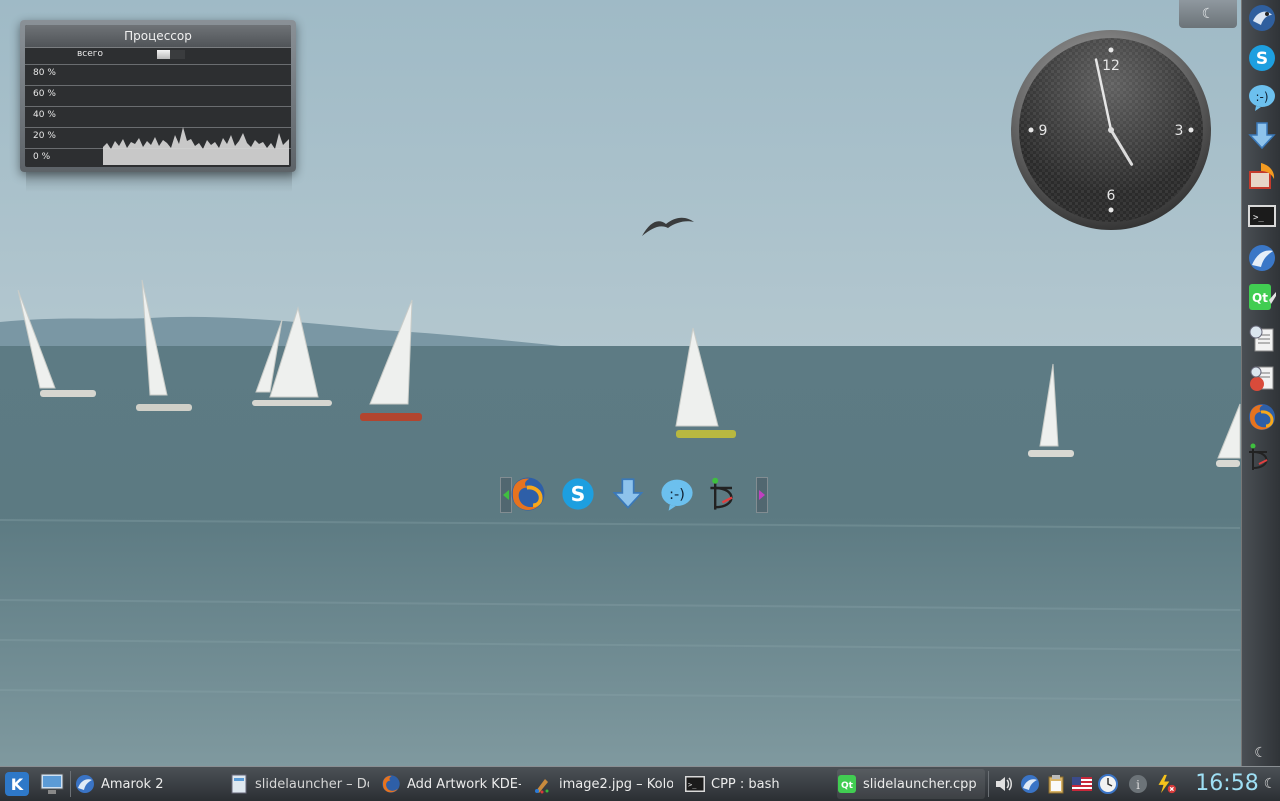  Describe the element at coordinates (726, 494) in the screenshot. I see `launcher-dia-icon` at that location.